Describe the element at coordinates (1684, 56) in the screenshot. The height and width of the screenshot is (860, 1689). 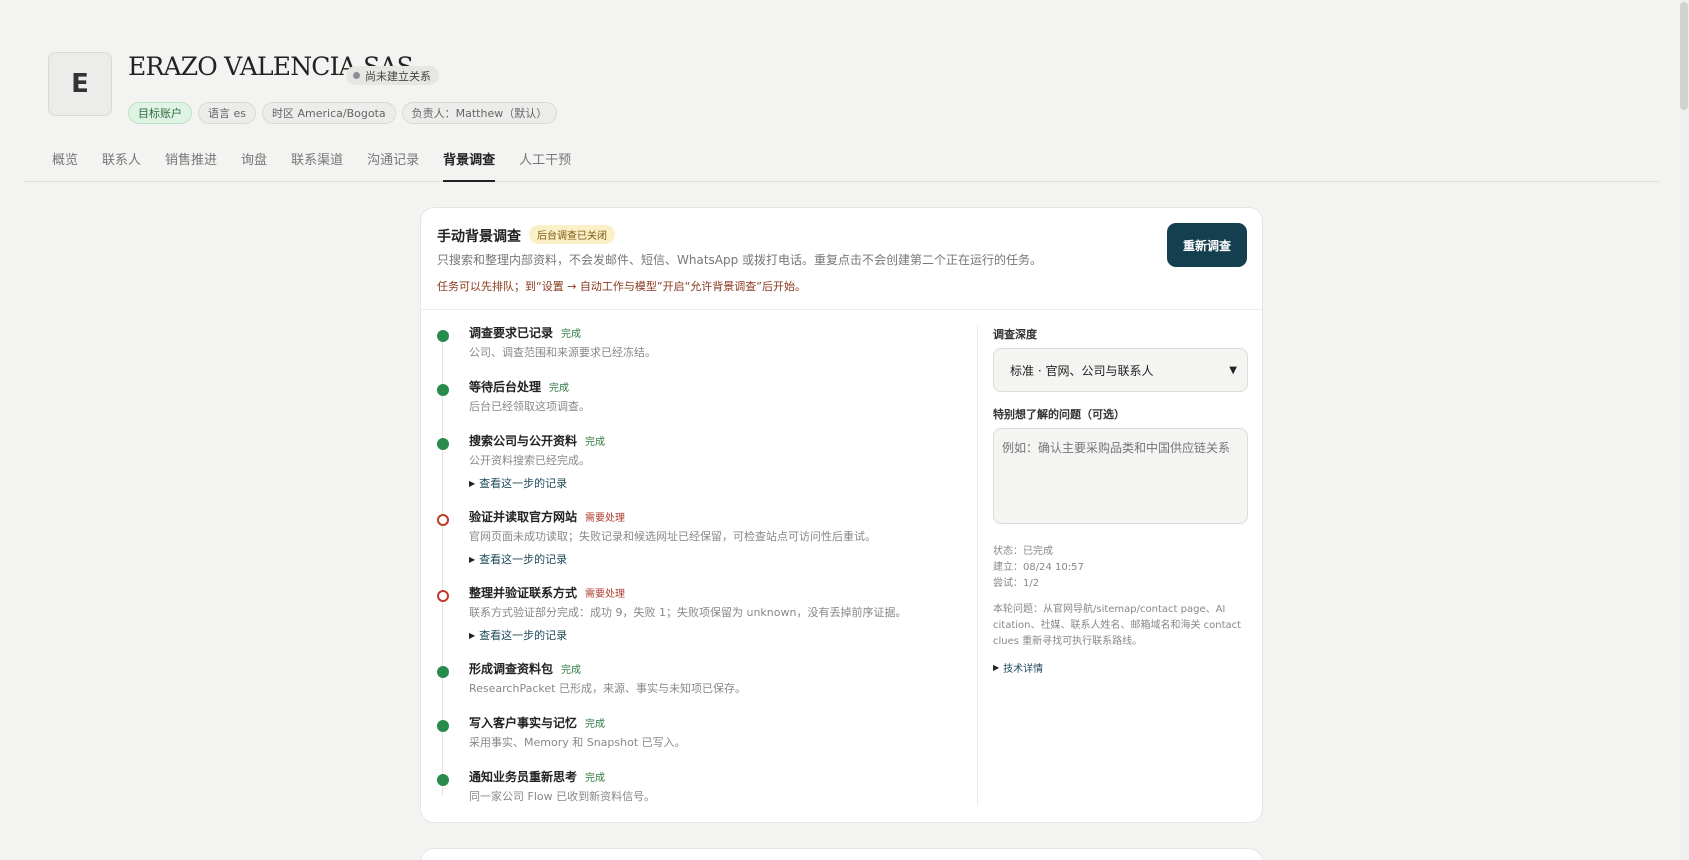
I see `scrollbar-thumb` at that location.